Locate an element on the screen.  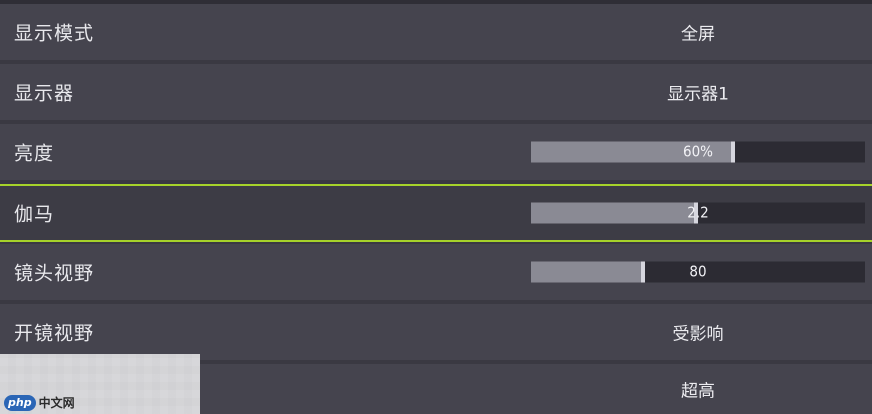
setting-label: 开镜视野 is located at coordinates (54, 333).